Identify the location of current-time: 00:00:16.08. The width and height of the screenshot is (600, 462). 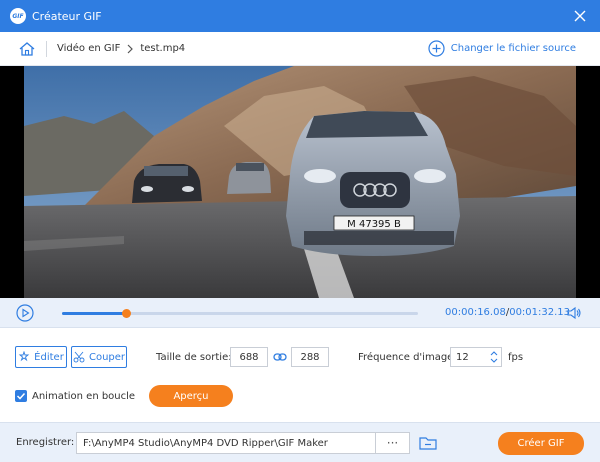
(475, 312).